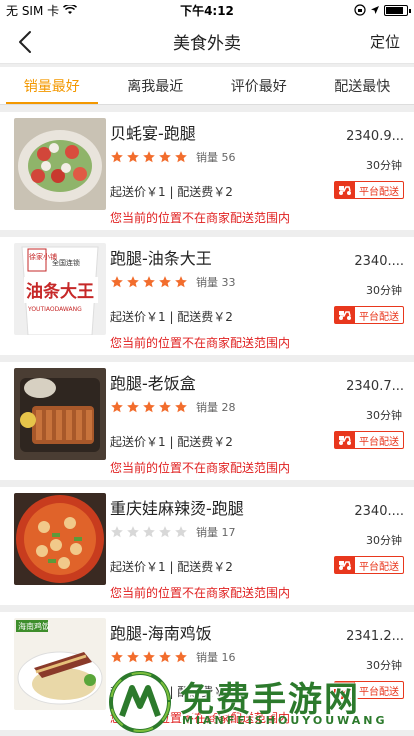 This screenshot has height=736, width=414. What do you see at coordinates (52, 85) in the screenshot?
I see `tab-0: 销量最好` at bounding box center [52, 85].